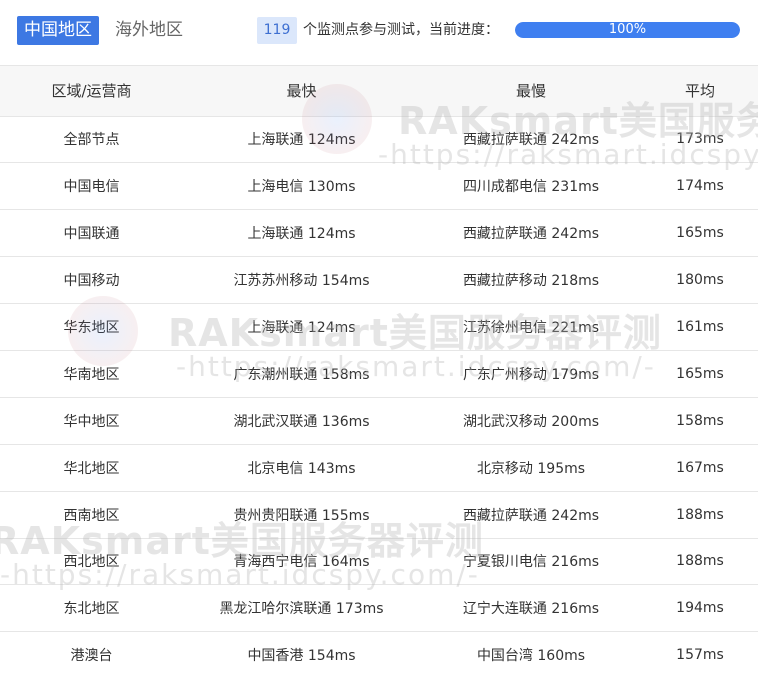  What do you see at coordinates (91, 421) in the screenshot?
I see `cell-region: 华中地区` at bounding box center [91, 421].